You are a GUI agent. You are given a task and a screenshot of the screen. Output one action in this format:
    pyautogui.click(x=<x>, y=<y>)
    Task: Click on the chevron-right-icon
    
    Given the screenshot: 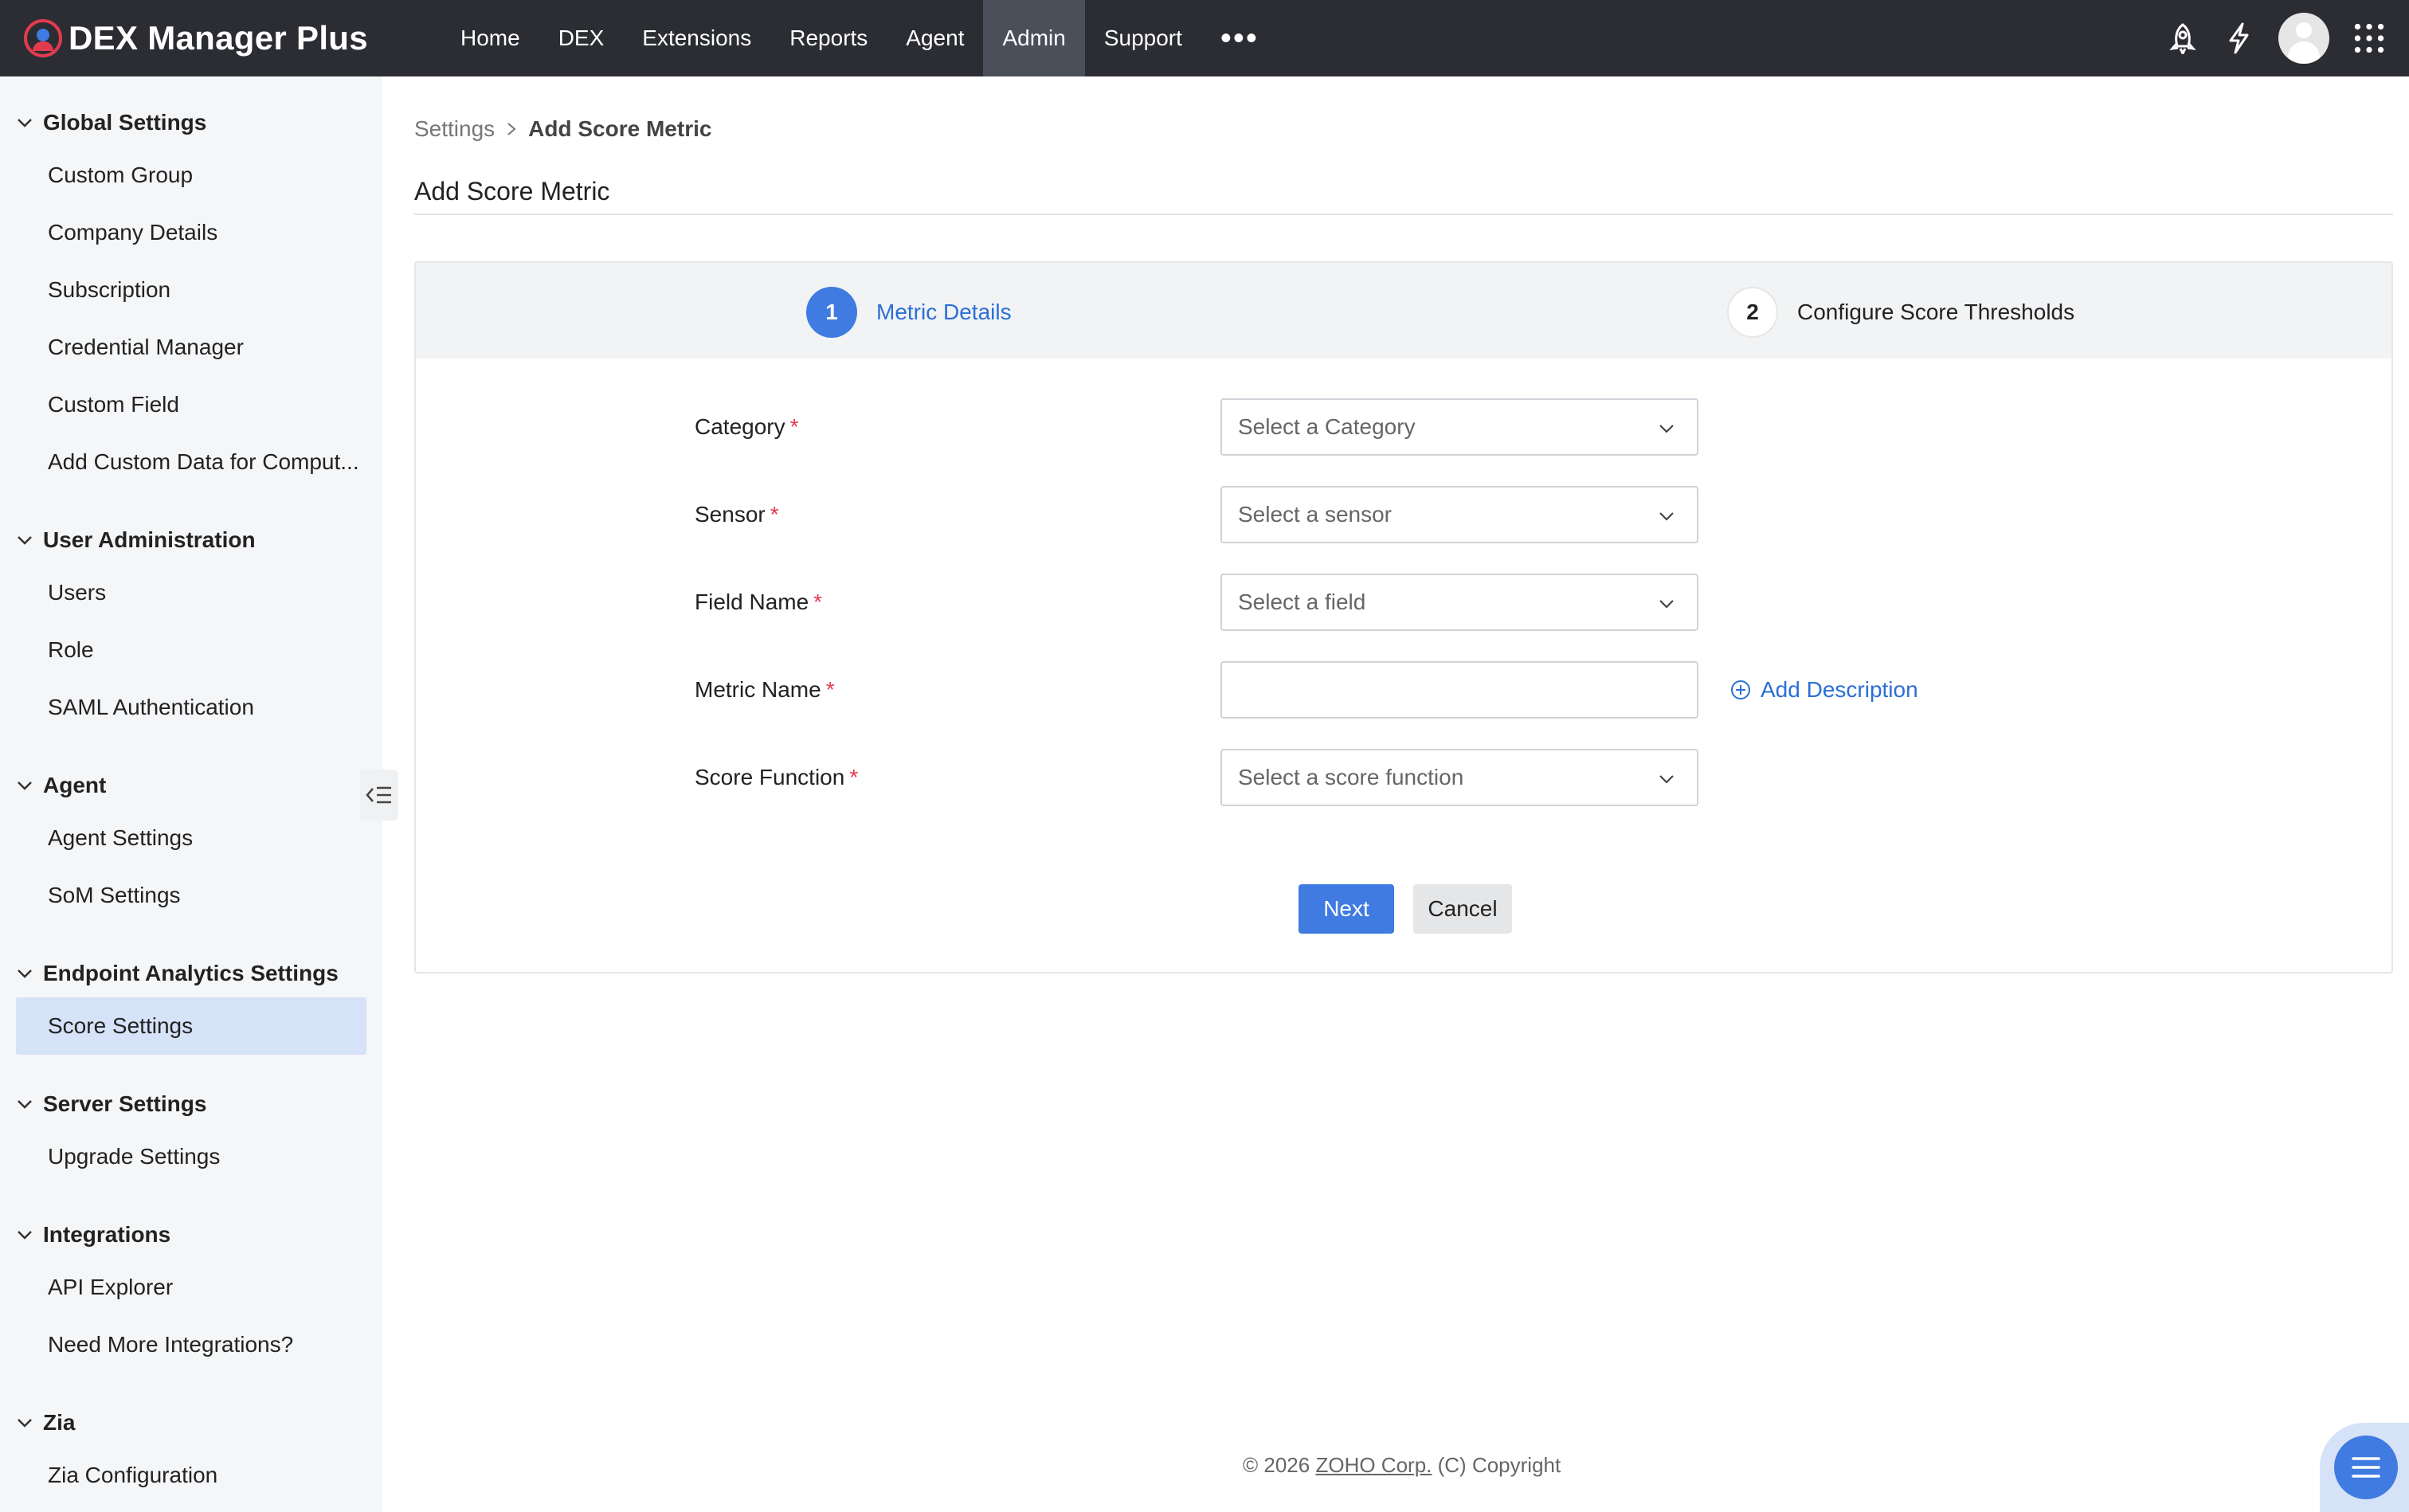 What is the action you would take?
    pyautogui.click(x=511, y=129)
    